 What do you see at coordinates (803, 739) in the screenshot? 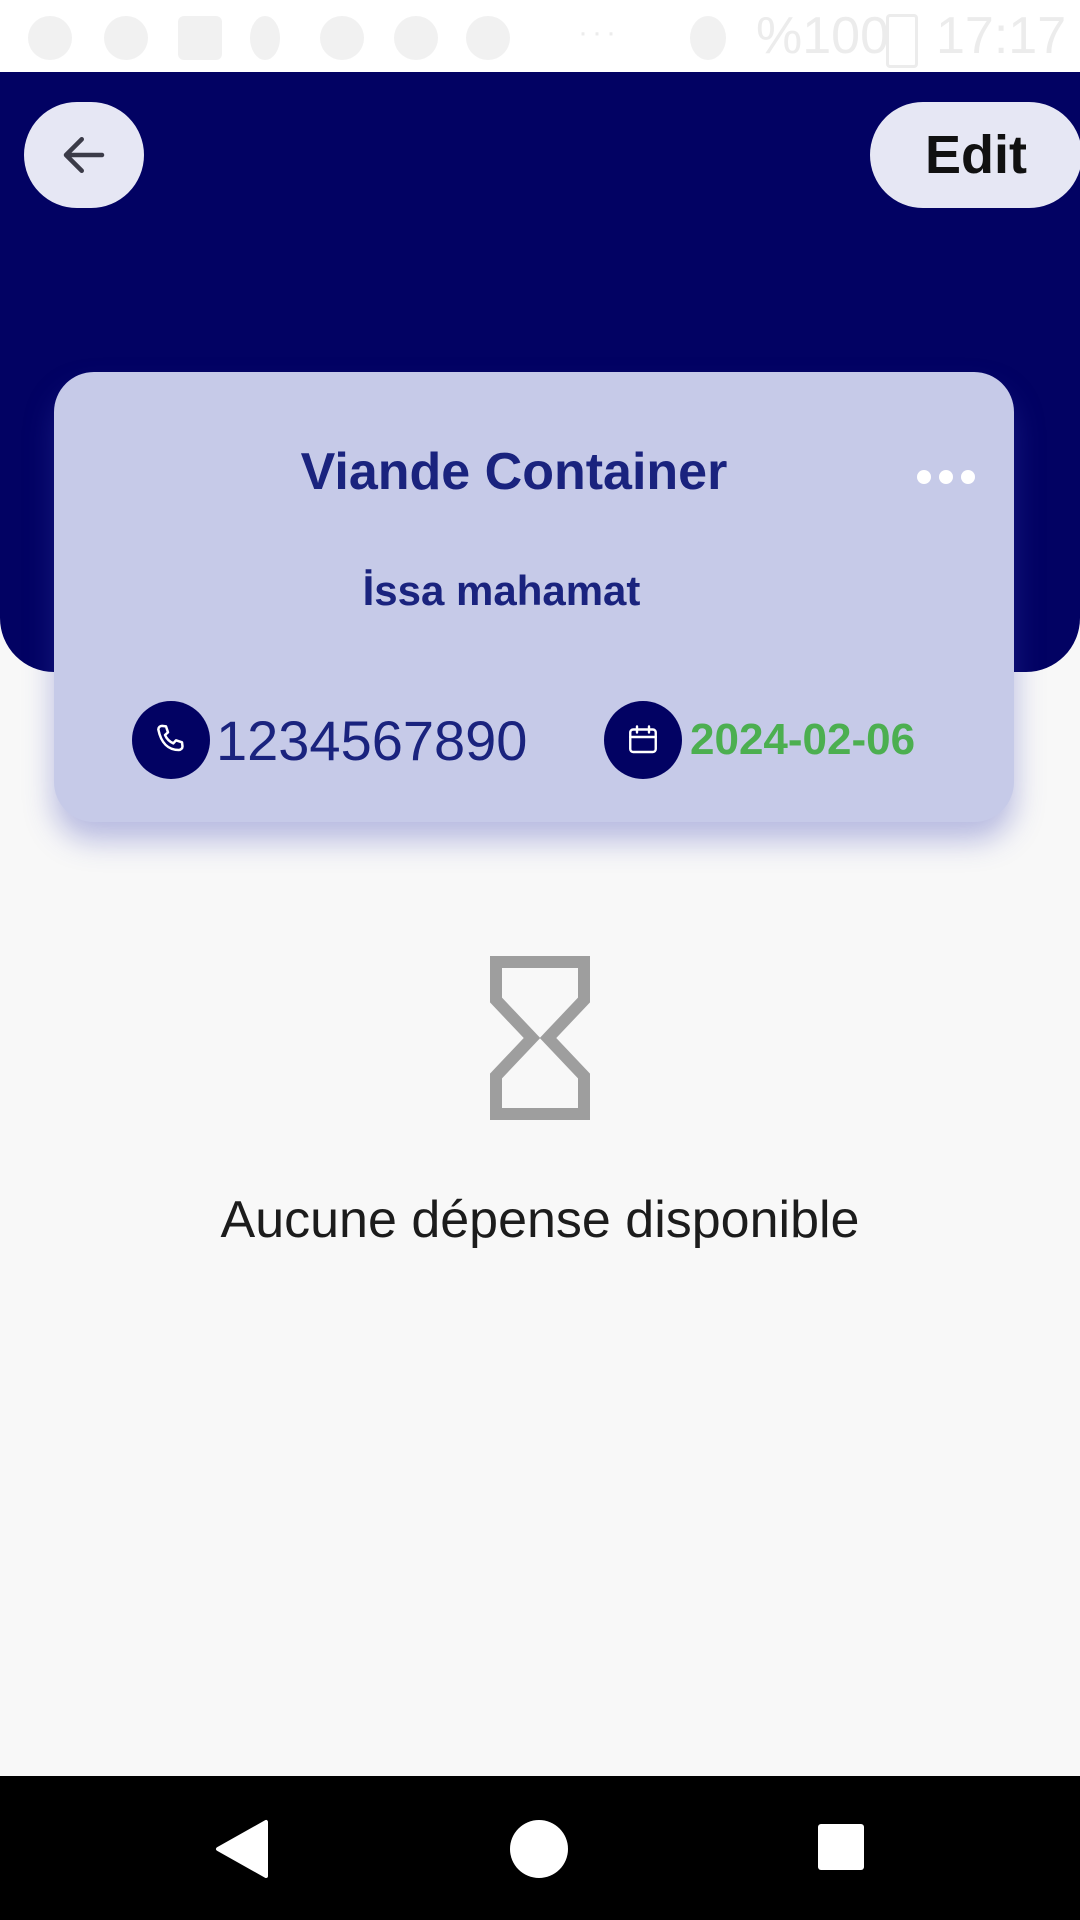
I see `date-value: 2024-02-06` at bounding box center [803, 739].